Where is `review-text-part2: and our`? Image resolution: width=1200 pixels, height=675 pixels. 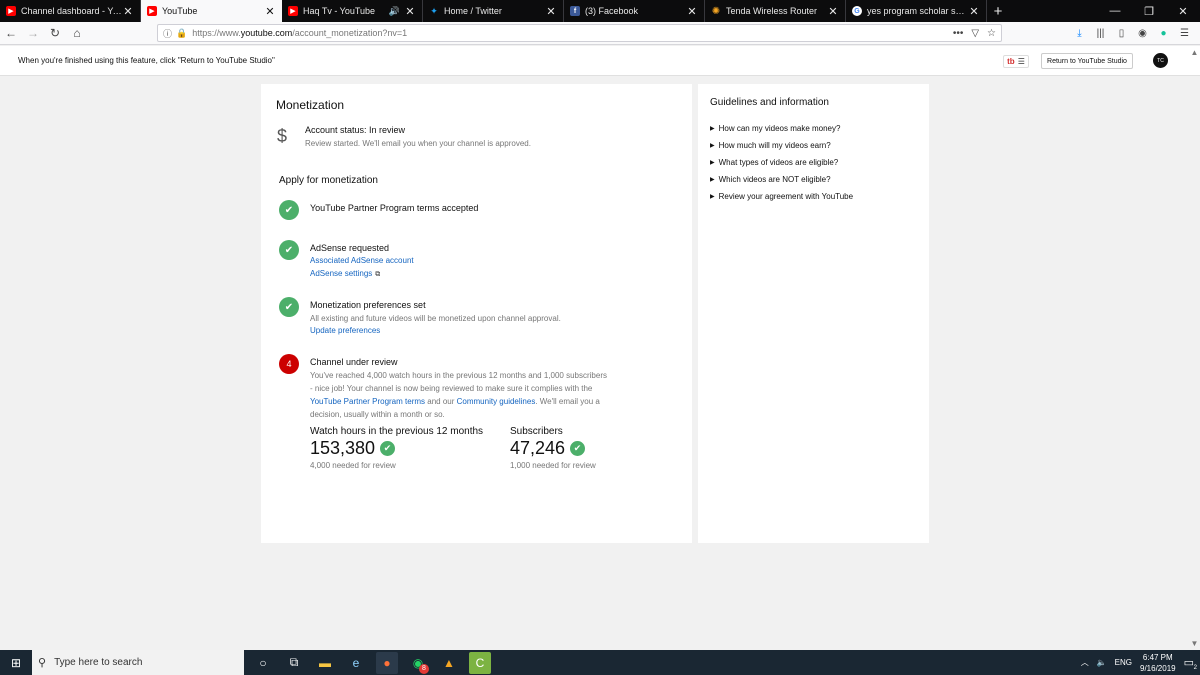
review-text-part2: and our is located at coordinates (441, 401).